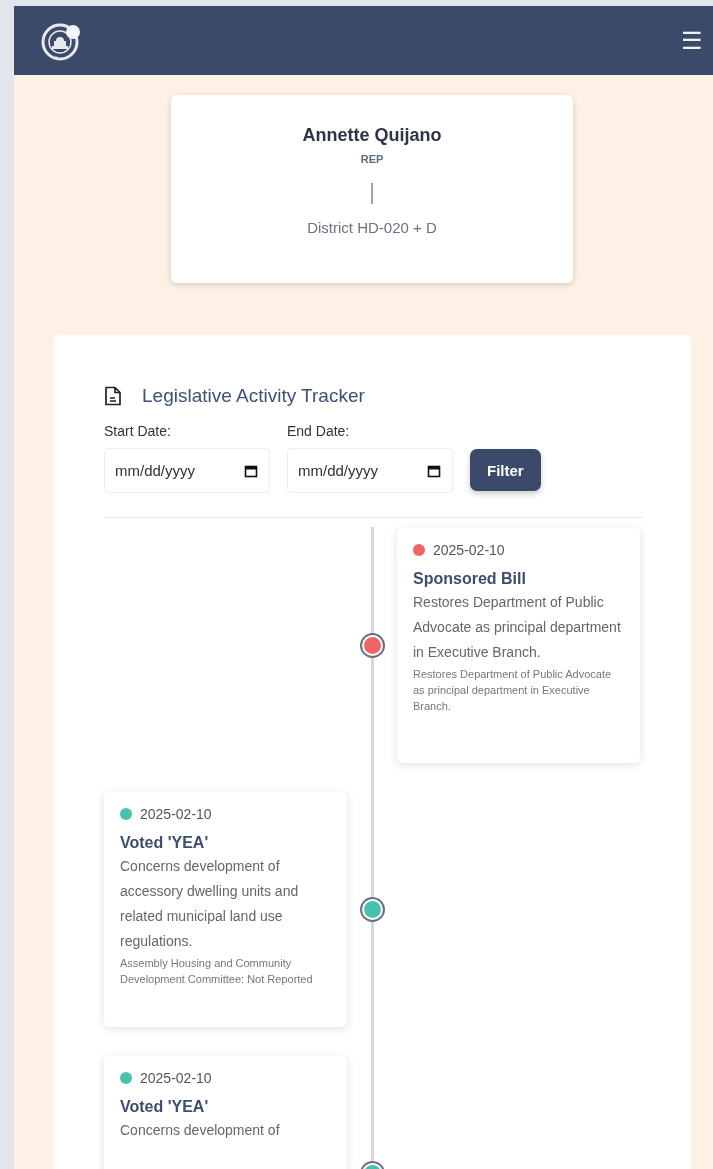 The image size is (713, 1169). Describe the element at coordinates (210, 904) in the screenshot. I see `event-description: Concerns development of accessory dwelling units and related municipal land use regulations.` at that location.